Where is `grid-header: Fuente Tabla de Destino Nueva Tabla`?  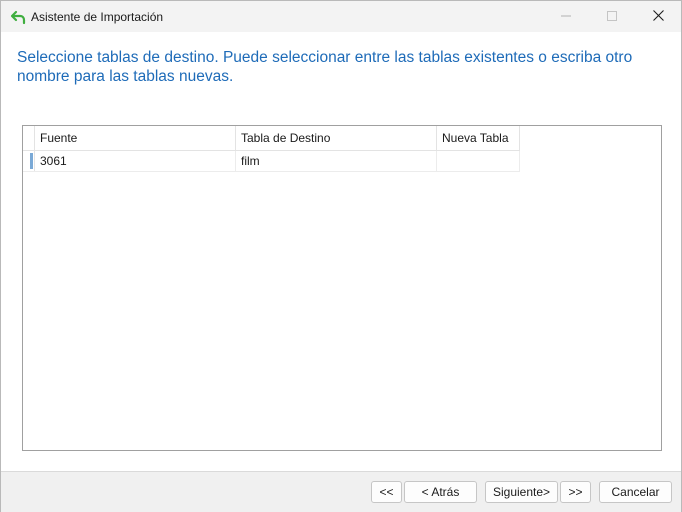
grid-header: Fuente Tabla de Destino Nueva Tabla is located at coordinates (271, 138).